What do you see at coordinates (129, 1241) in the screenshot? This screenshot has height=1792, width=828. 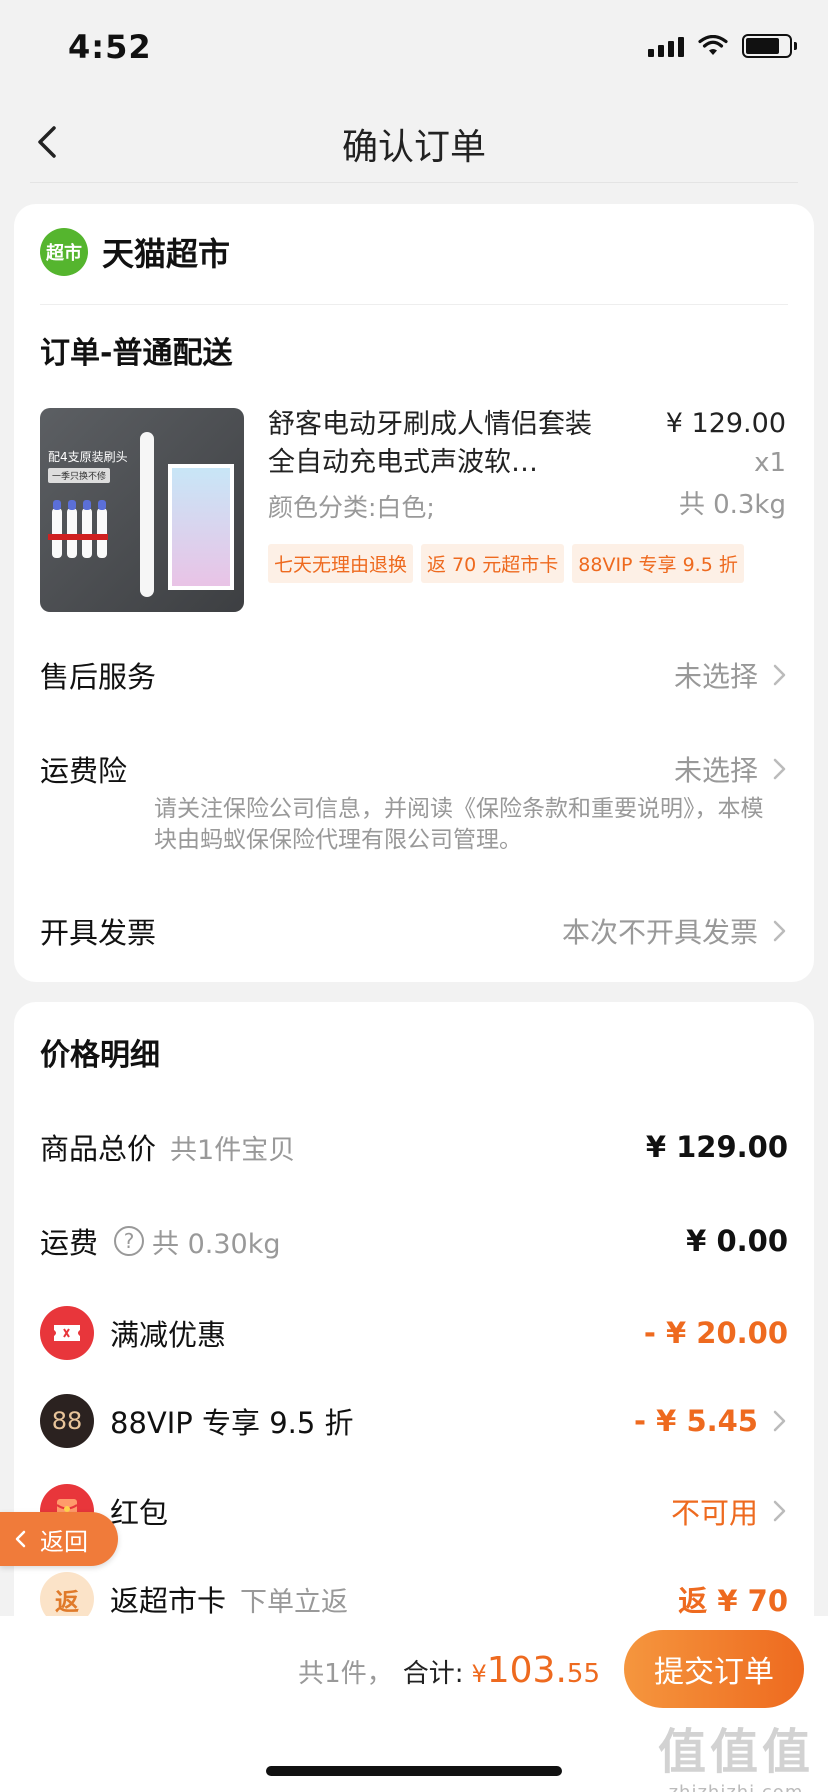 I see `question-icon: ?` at bounding box center [129, 1241].